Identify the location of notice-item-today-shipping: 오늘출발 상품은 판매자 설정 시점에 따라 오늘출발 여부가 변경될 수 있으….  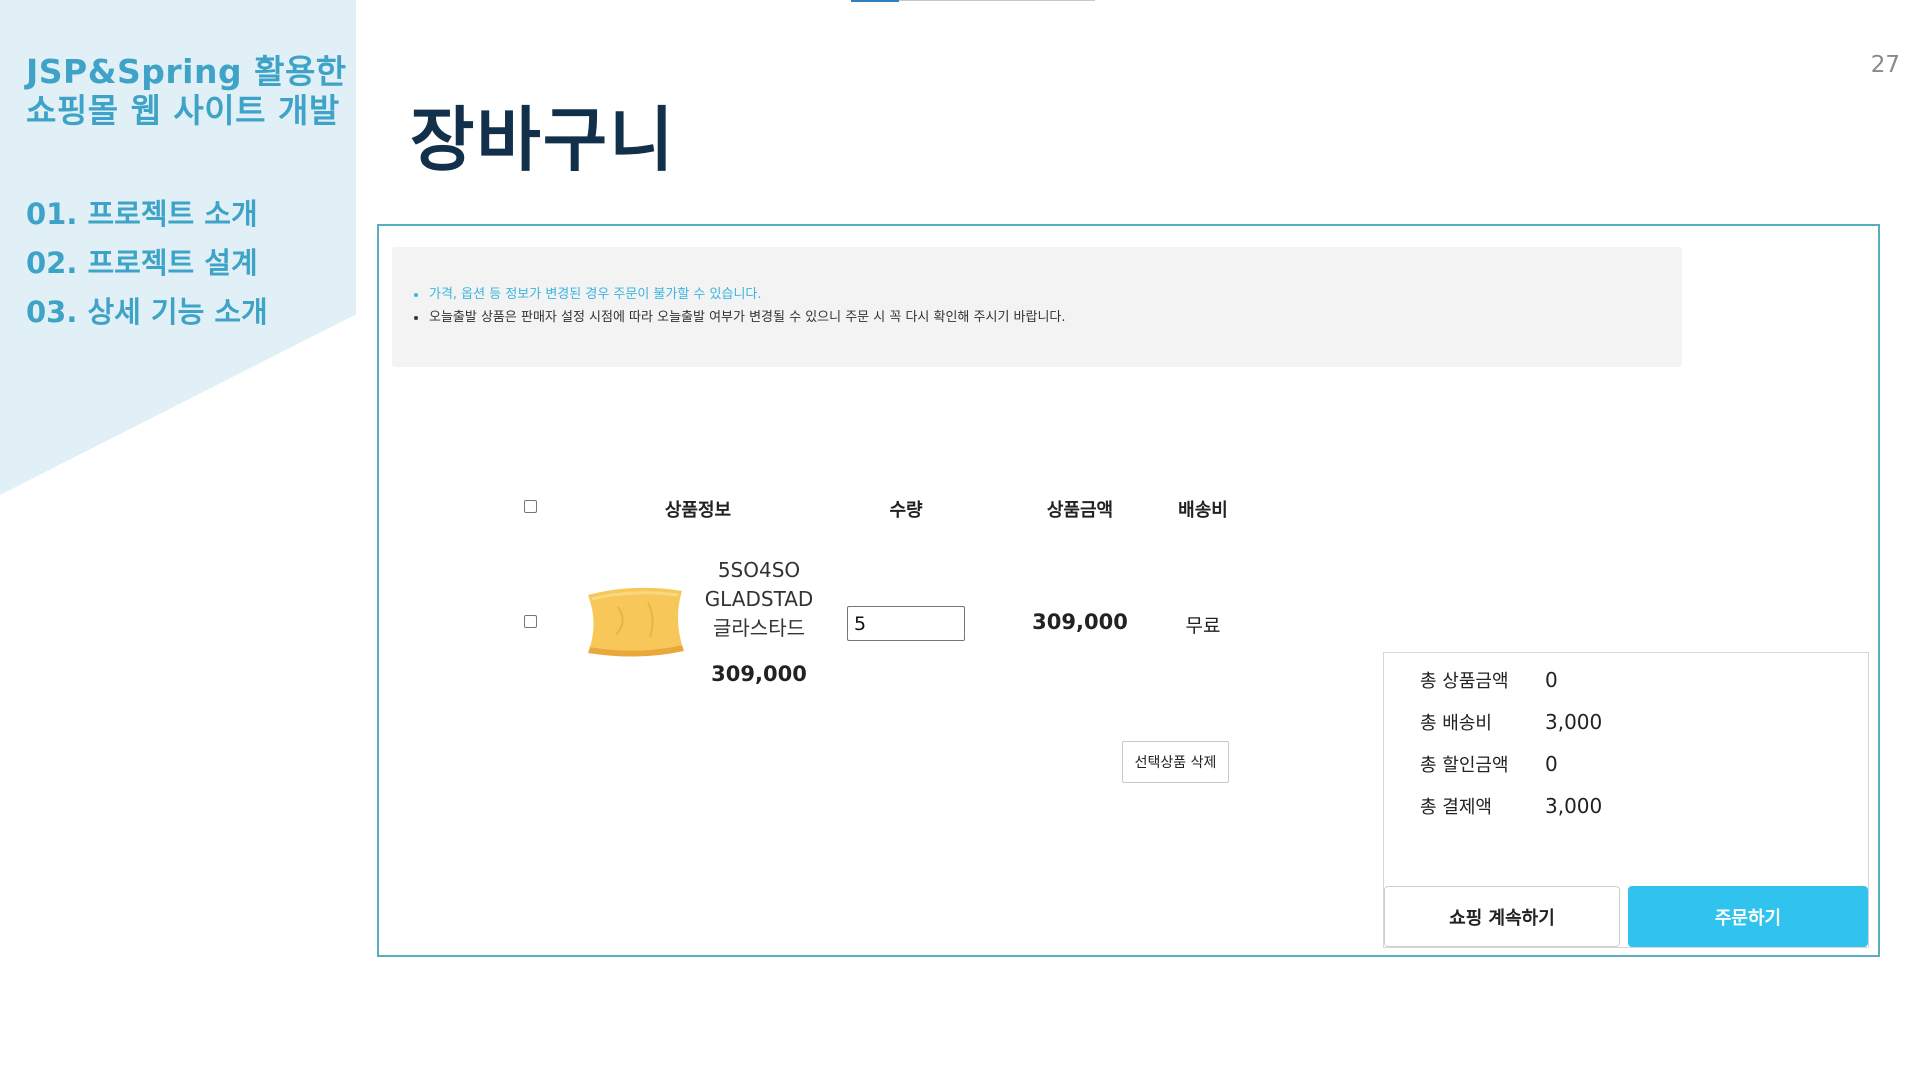
(1047, 317).